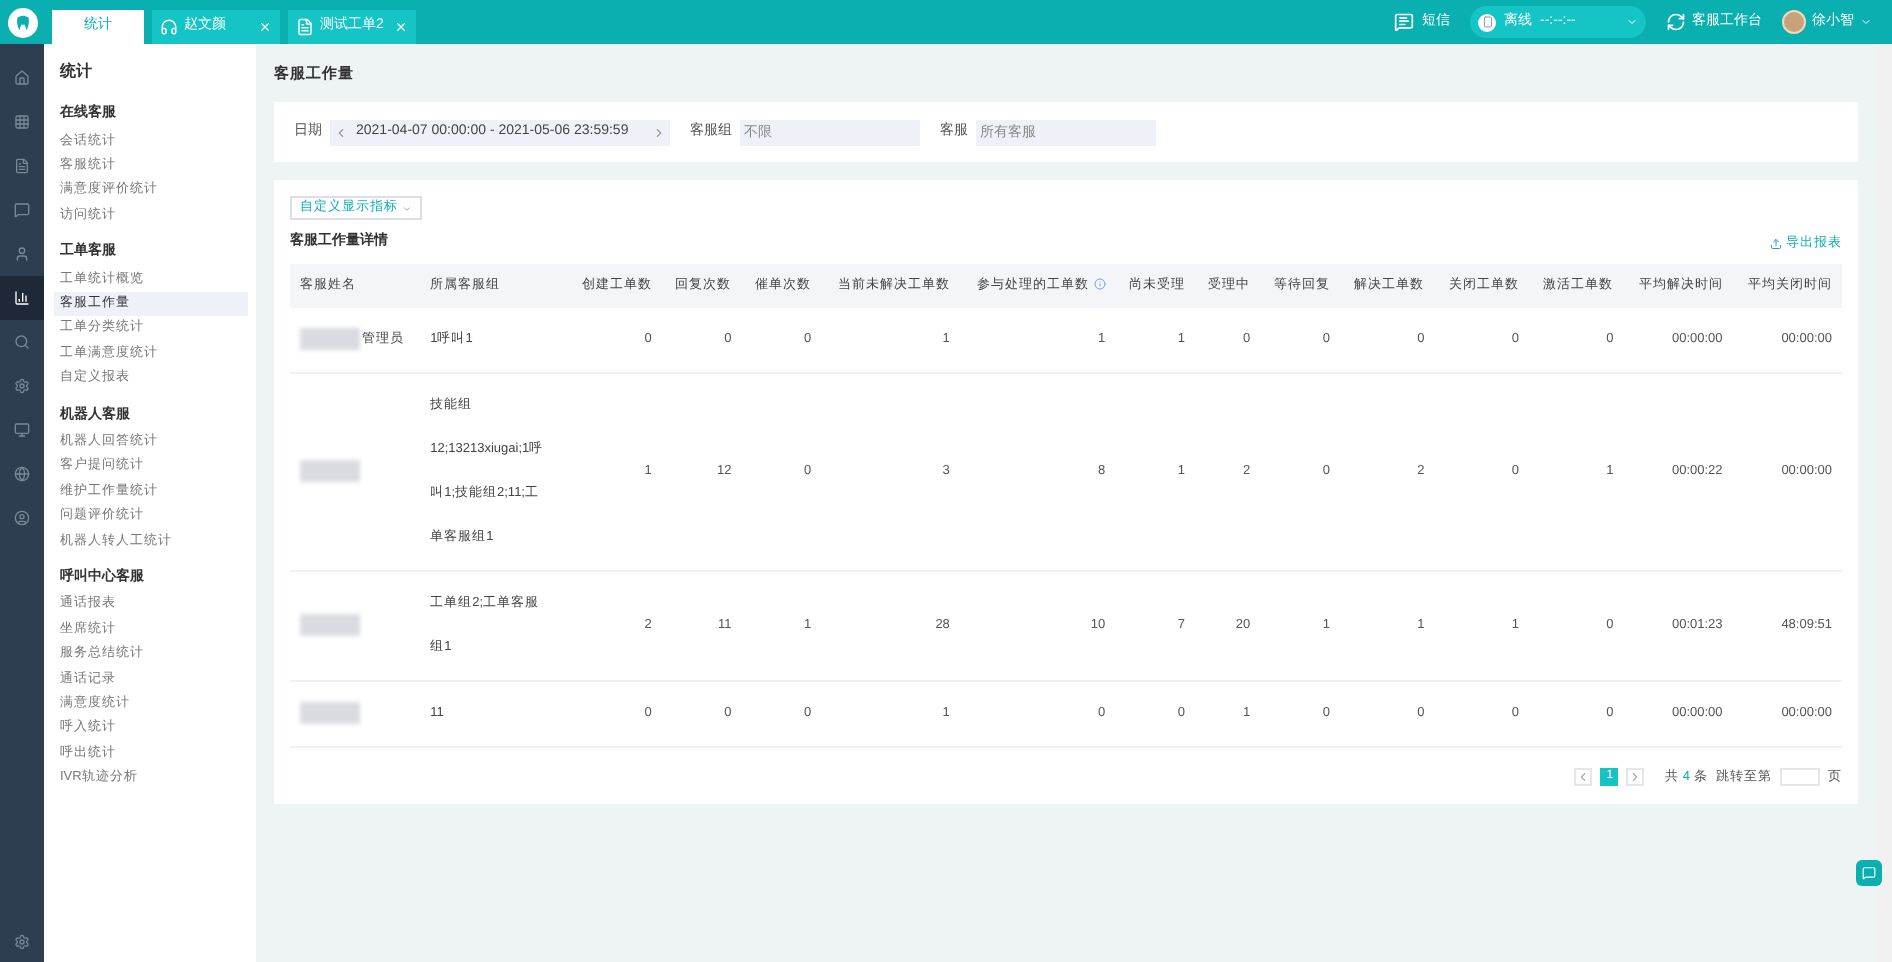 This screenshot has height=962, width=1892. What do you see at coordinates (1794, 22) in the screenshot?
I see `avatar` at bounding box center [1794, 22].